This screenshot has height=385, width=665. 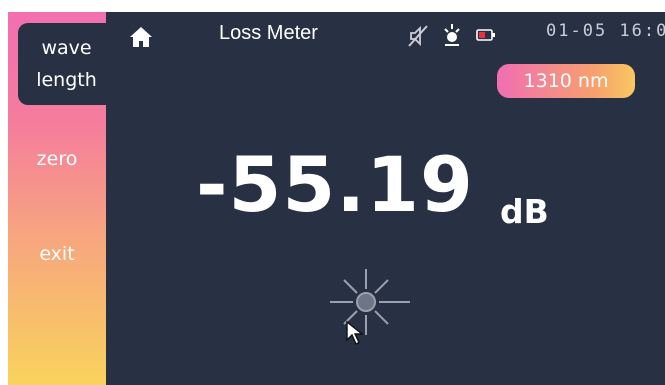 I want to click on mouse-cursor-icon, so click(x=355, y=332).